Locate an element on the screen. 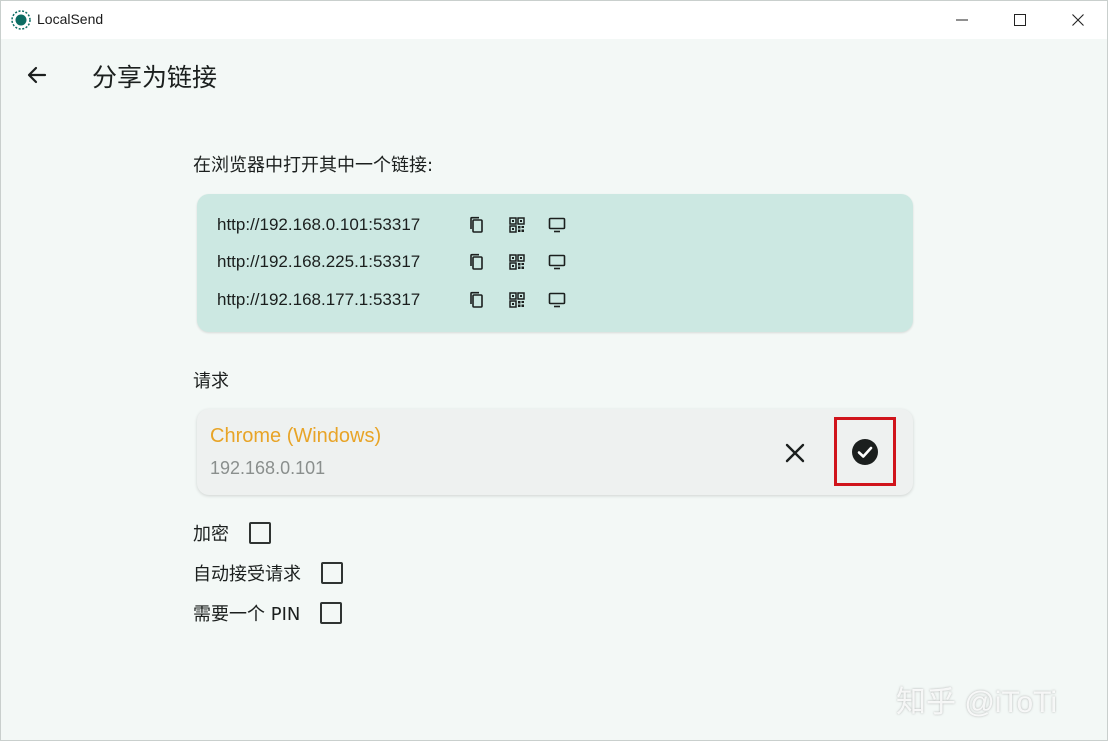  check-circle-icon is located at coordinates (865, 451).